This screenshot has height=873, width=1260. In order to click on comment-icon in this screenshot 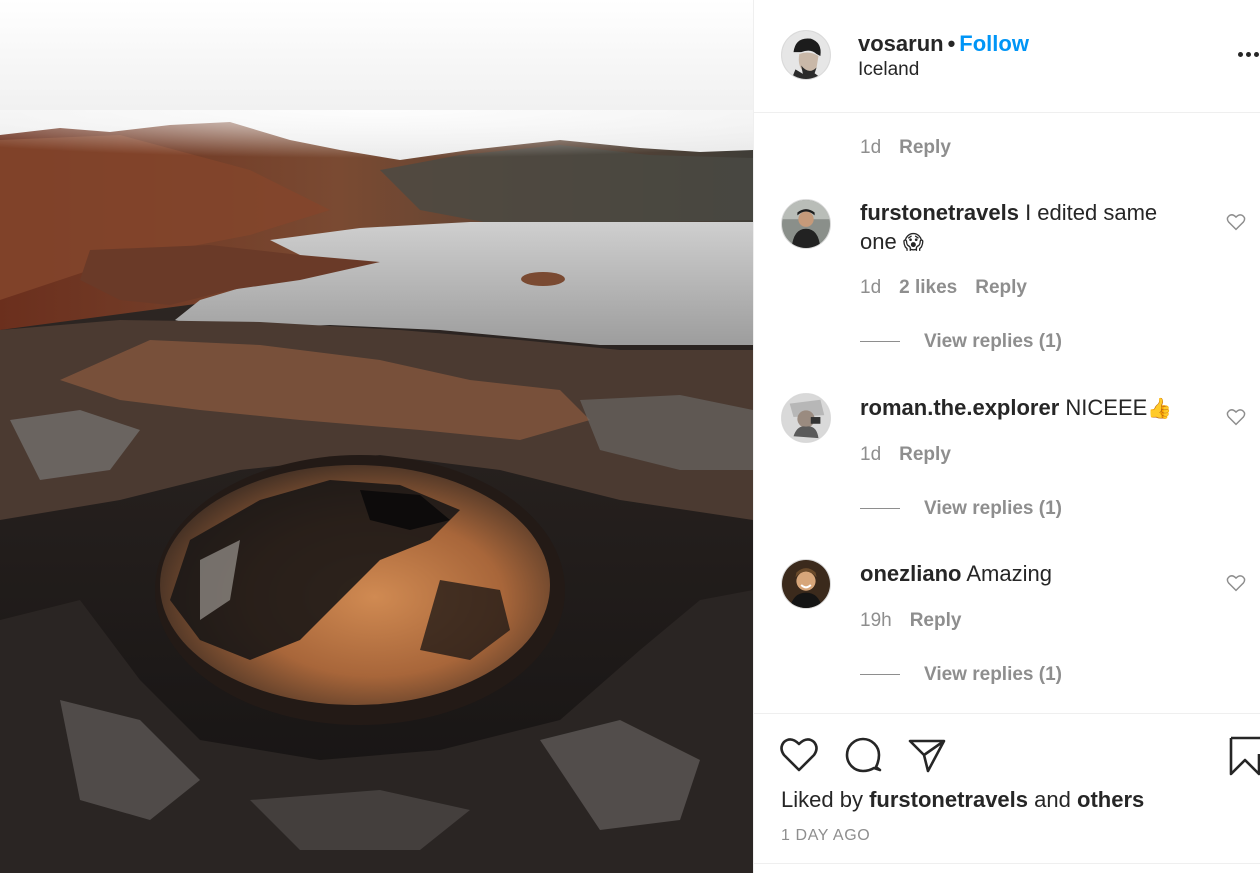, I will do `click(863, 755)`.